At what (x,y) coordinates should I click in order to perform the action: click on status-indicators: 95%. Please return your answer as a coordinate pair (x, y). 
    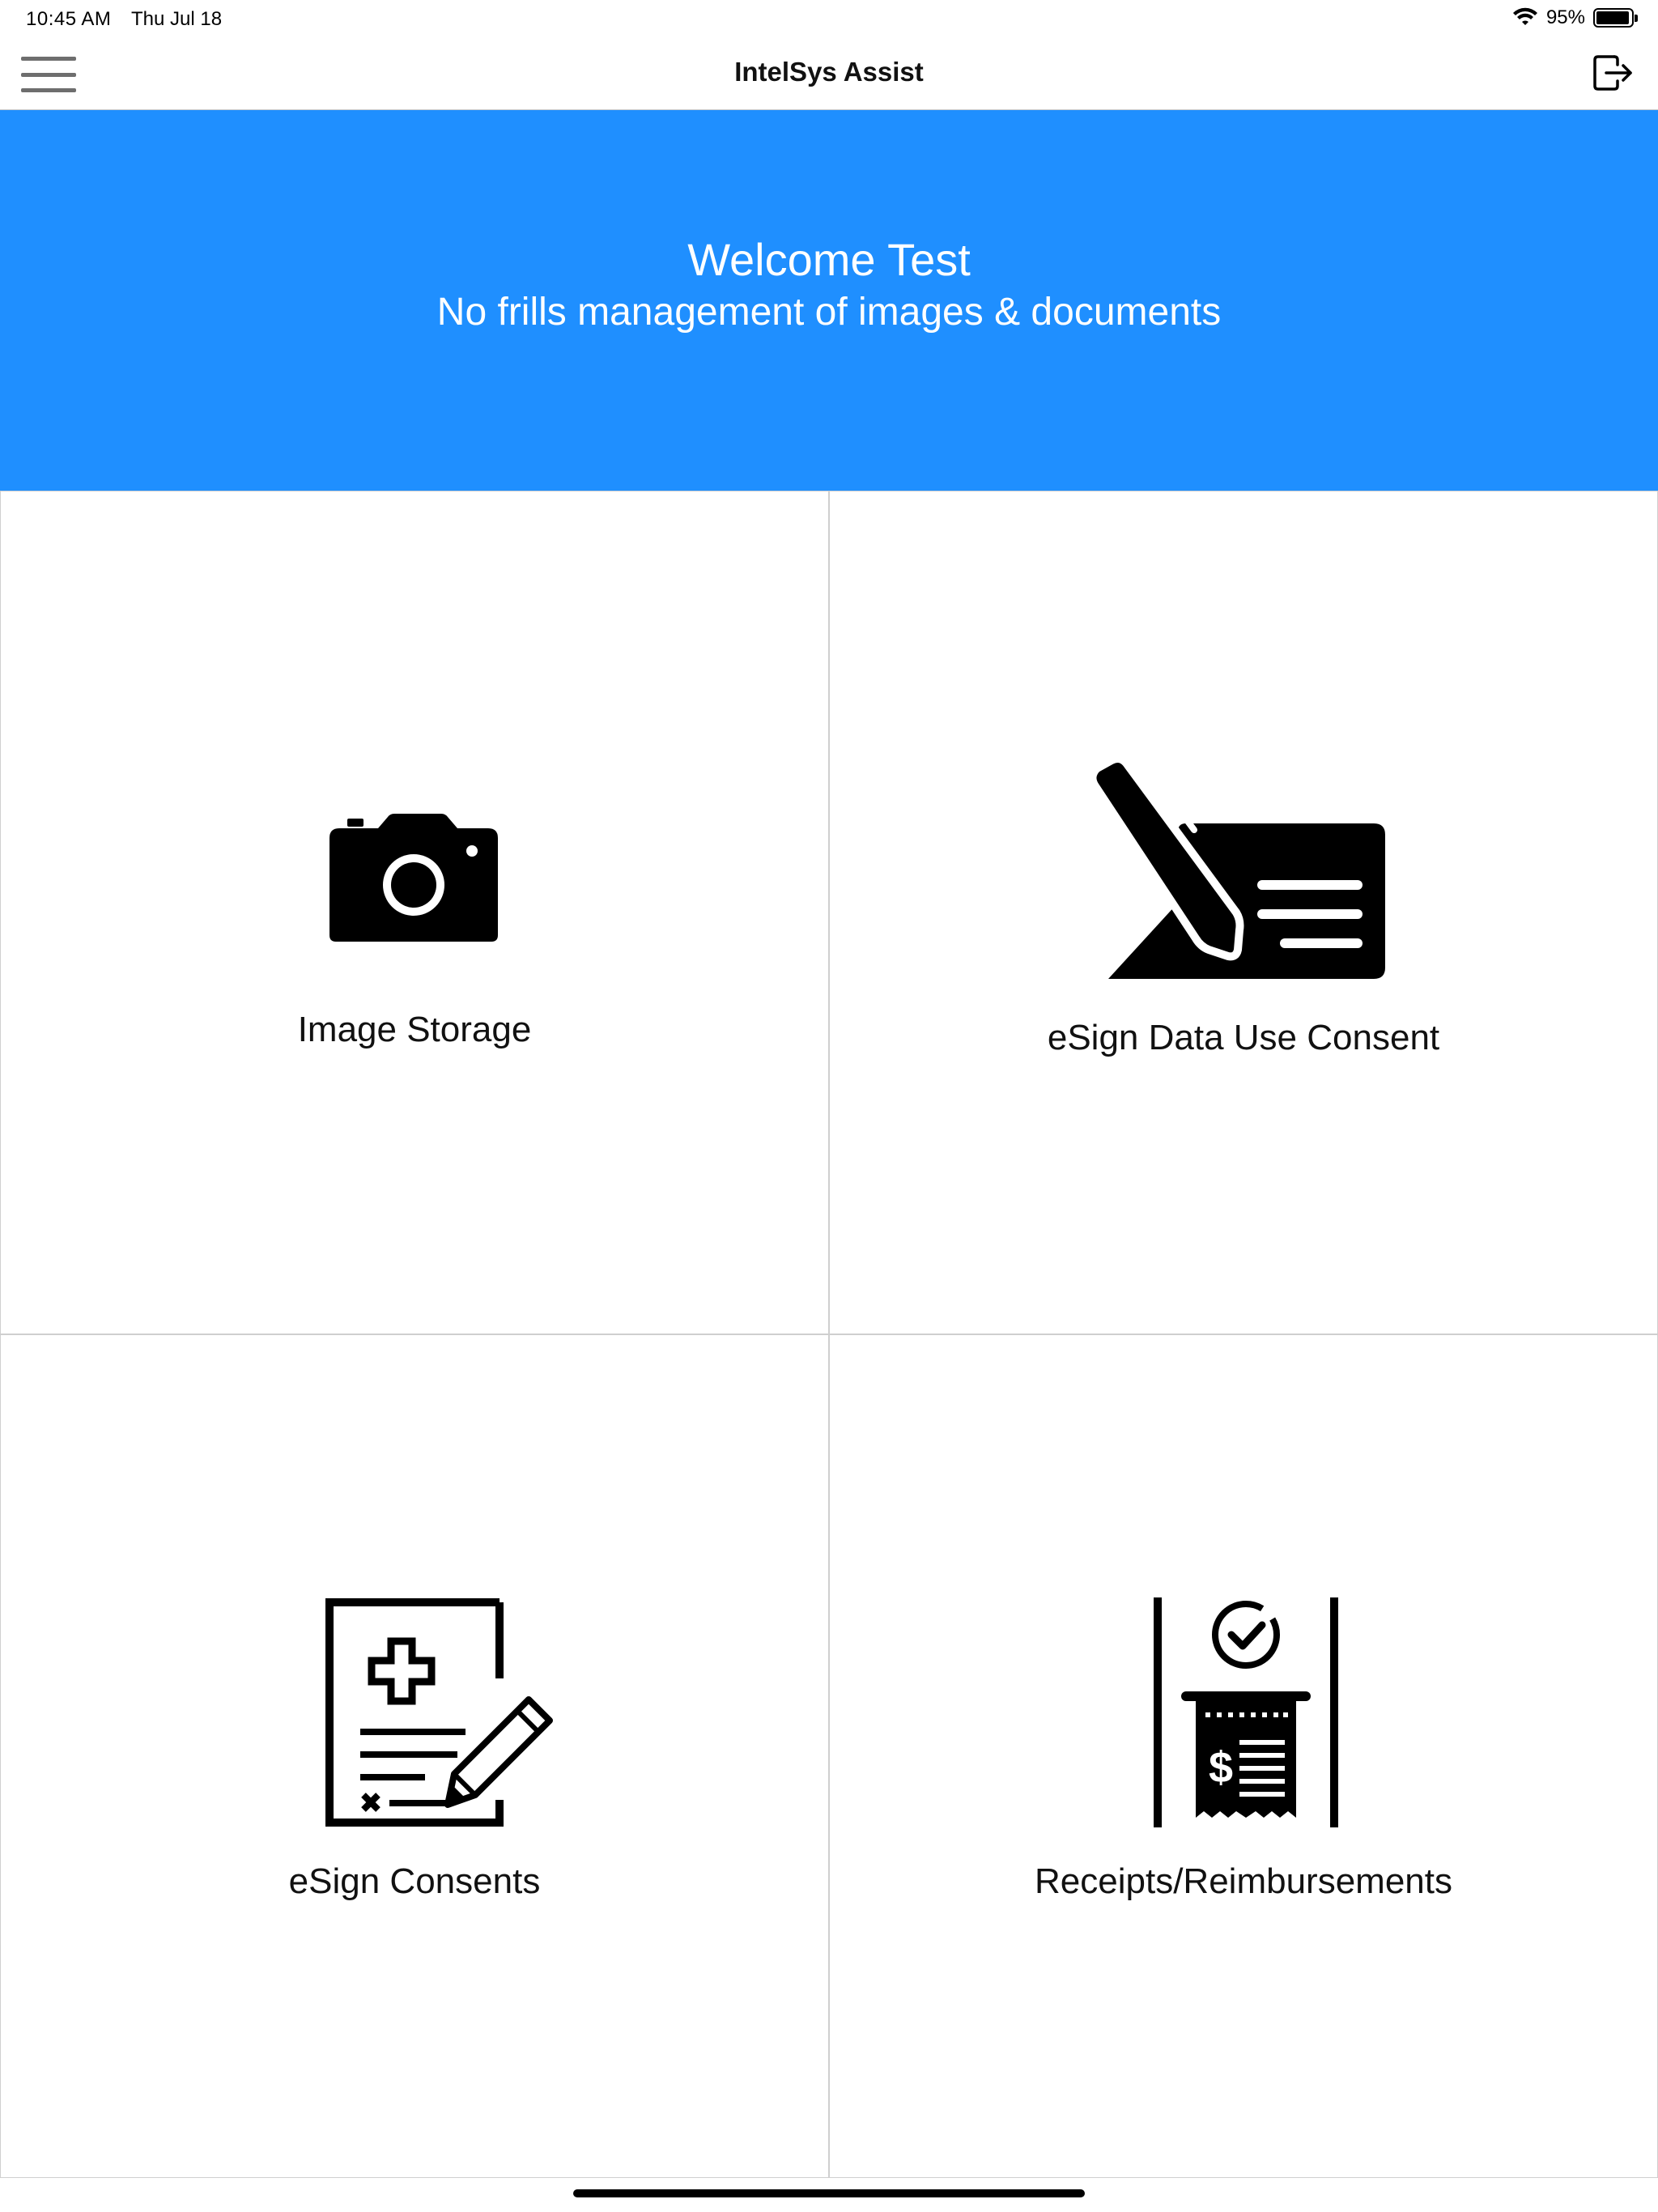
    Looking at the image, I should click on (1575, 18).